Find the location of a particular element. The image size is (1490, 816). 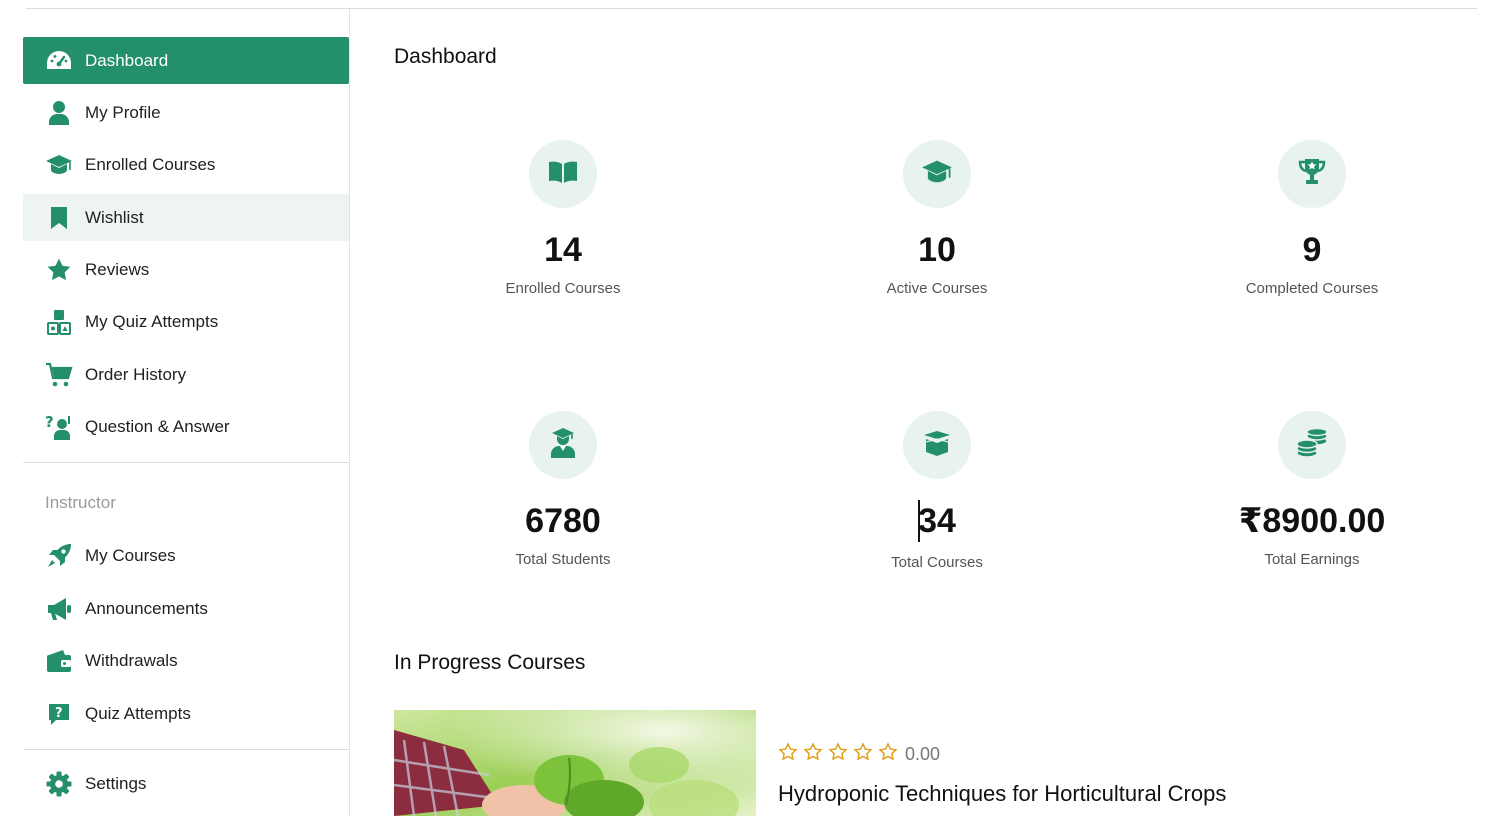

sidebar-item-question-answer: ? Question & Answer is located at coordinates (186, 426).